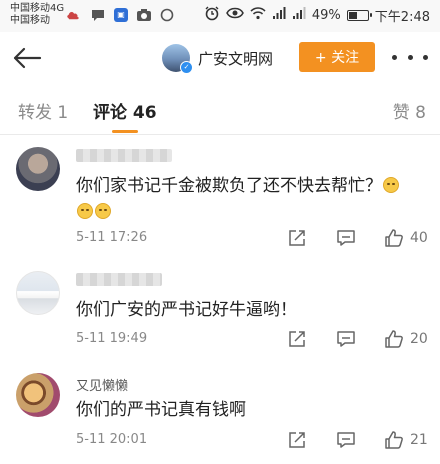  What do you see at coordinates (358, 238) in the screenshot?
I see `comment-actions: 40` at bounding box center [358, 238].